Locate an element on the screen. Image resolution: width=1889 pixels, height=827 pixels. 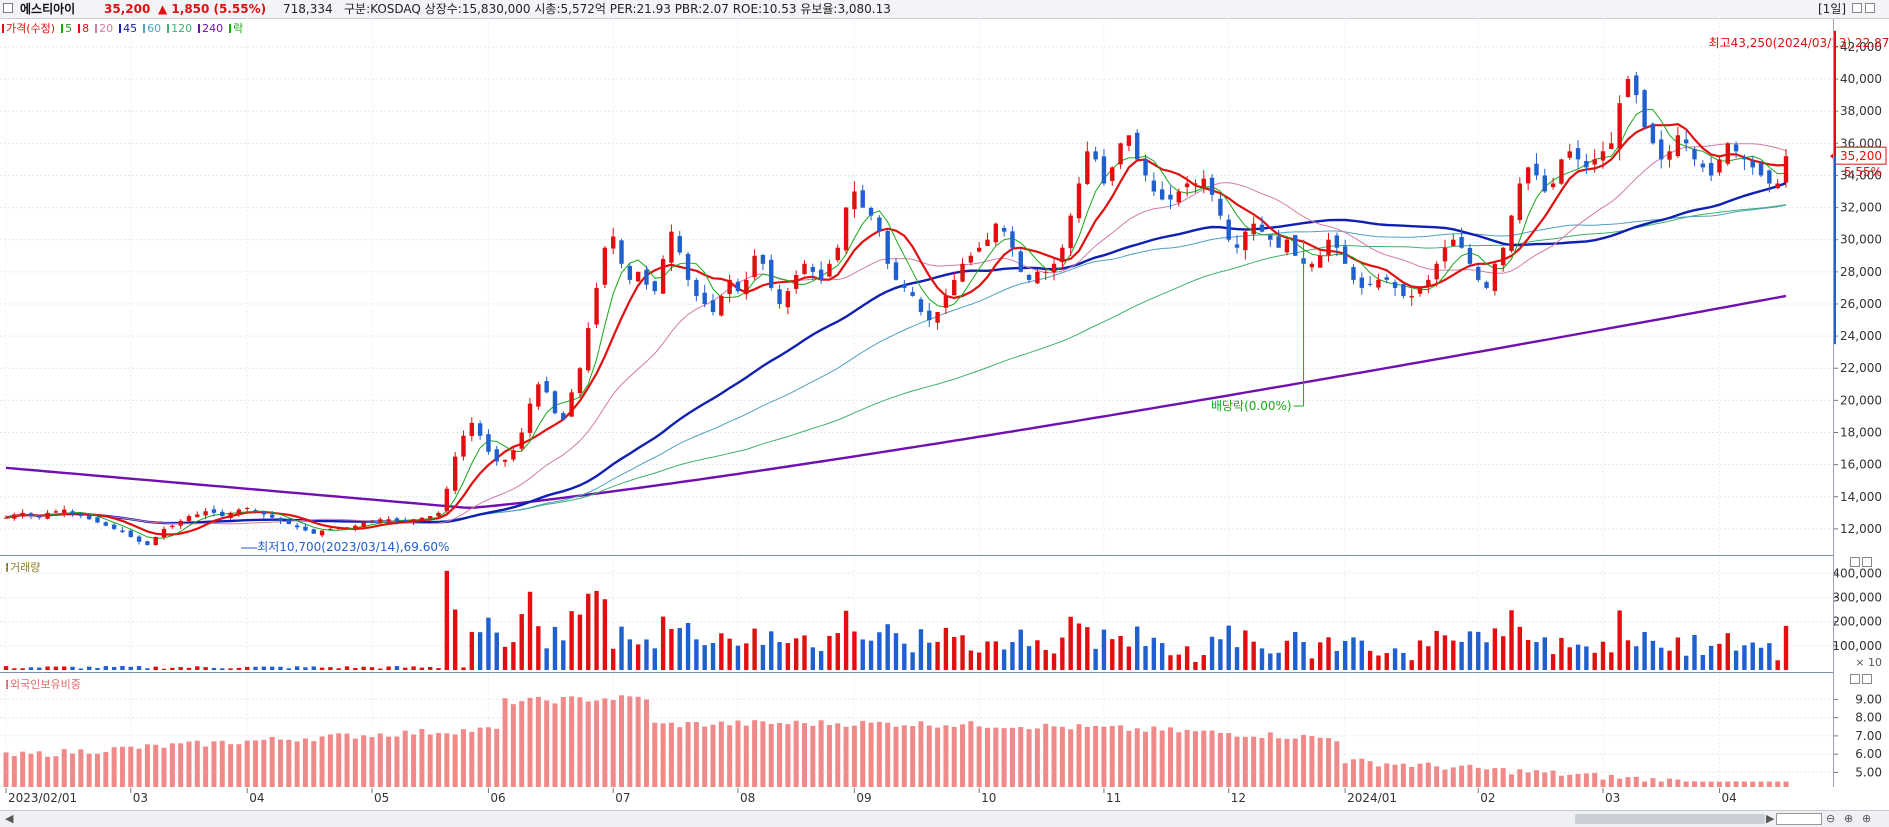
zoom-slider is located at coordinates (1799, 819).